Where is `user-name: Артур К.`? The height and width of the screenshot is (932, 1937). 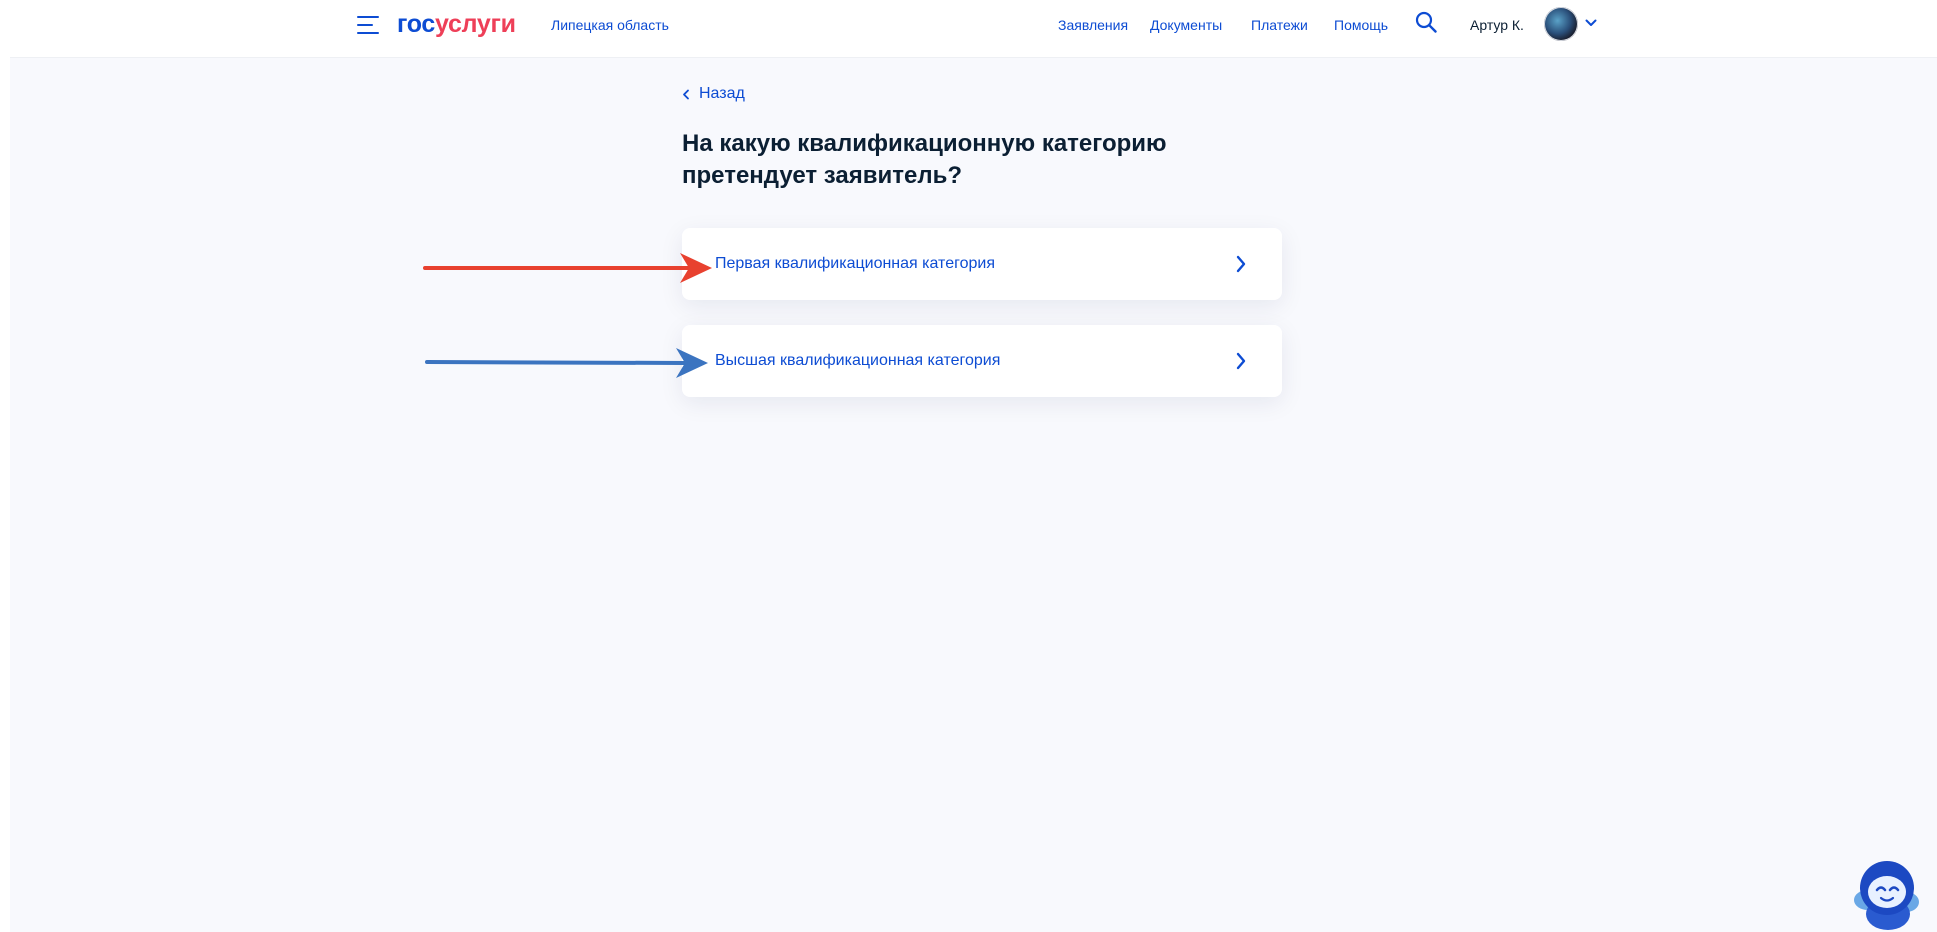
user-name: Артур К. is located at coordinates (1497, 25).